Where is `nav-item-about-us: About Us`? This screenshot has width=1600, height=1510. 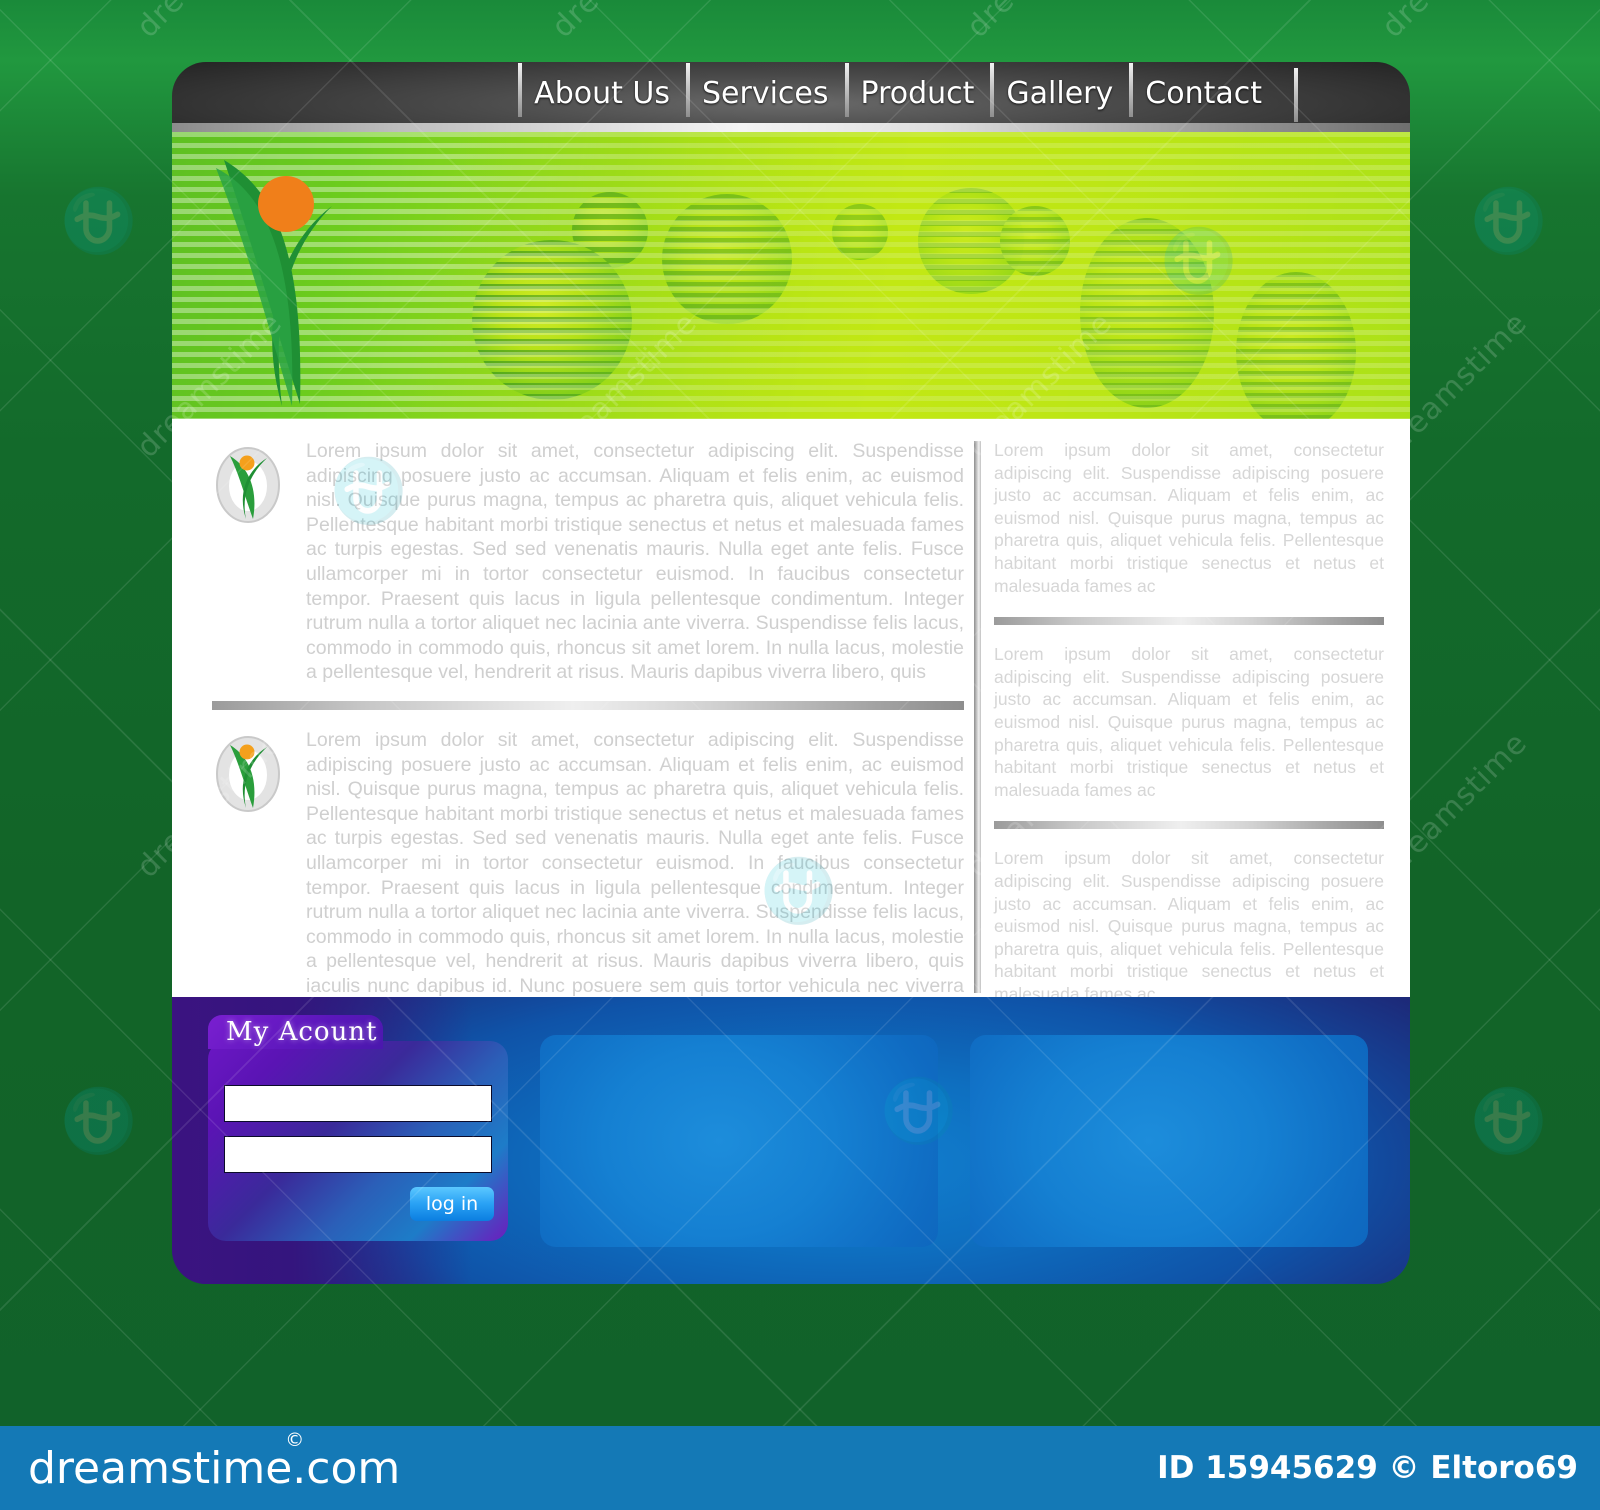 nav-item-about-us: About Us is located at coordinates (602, 90).